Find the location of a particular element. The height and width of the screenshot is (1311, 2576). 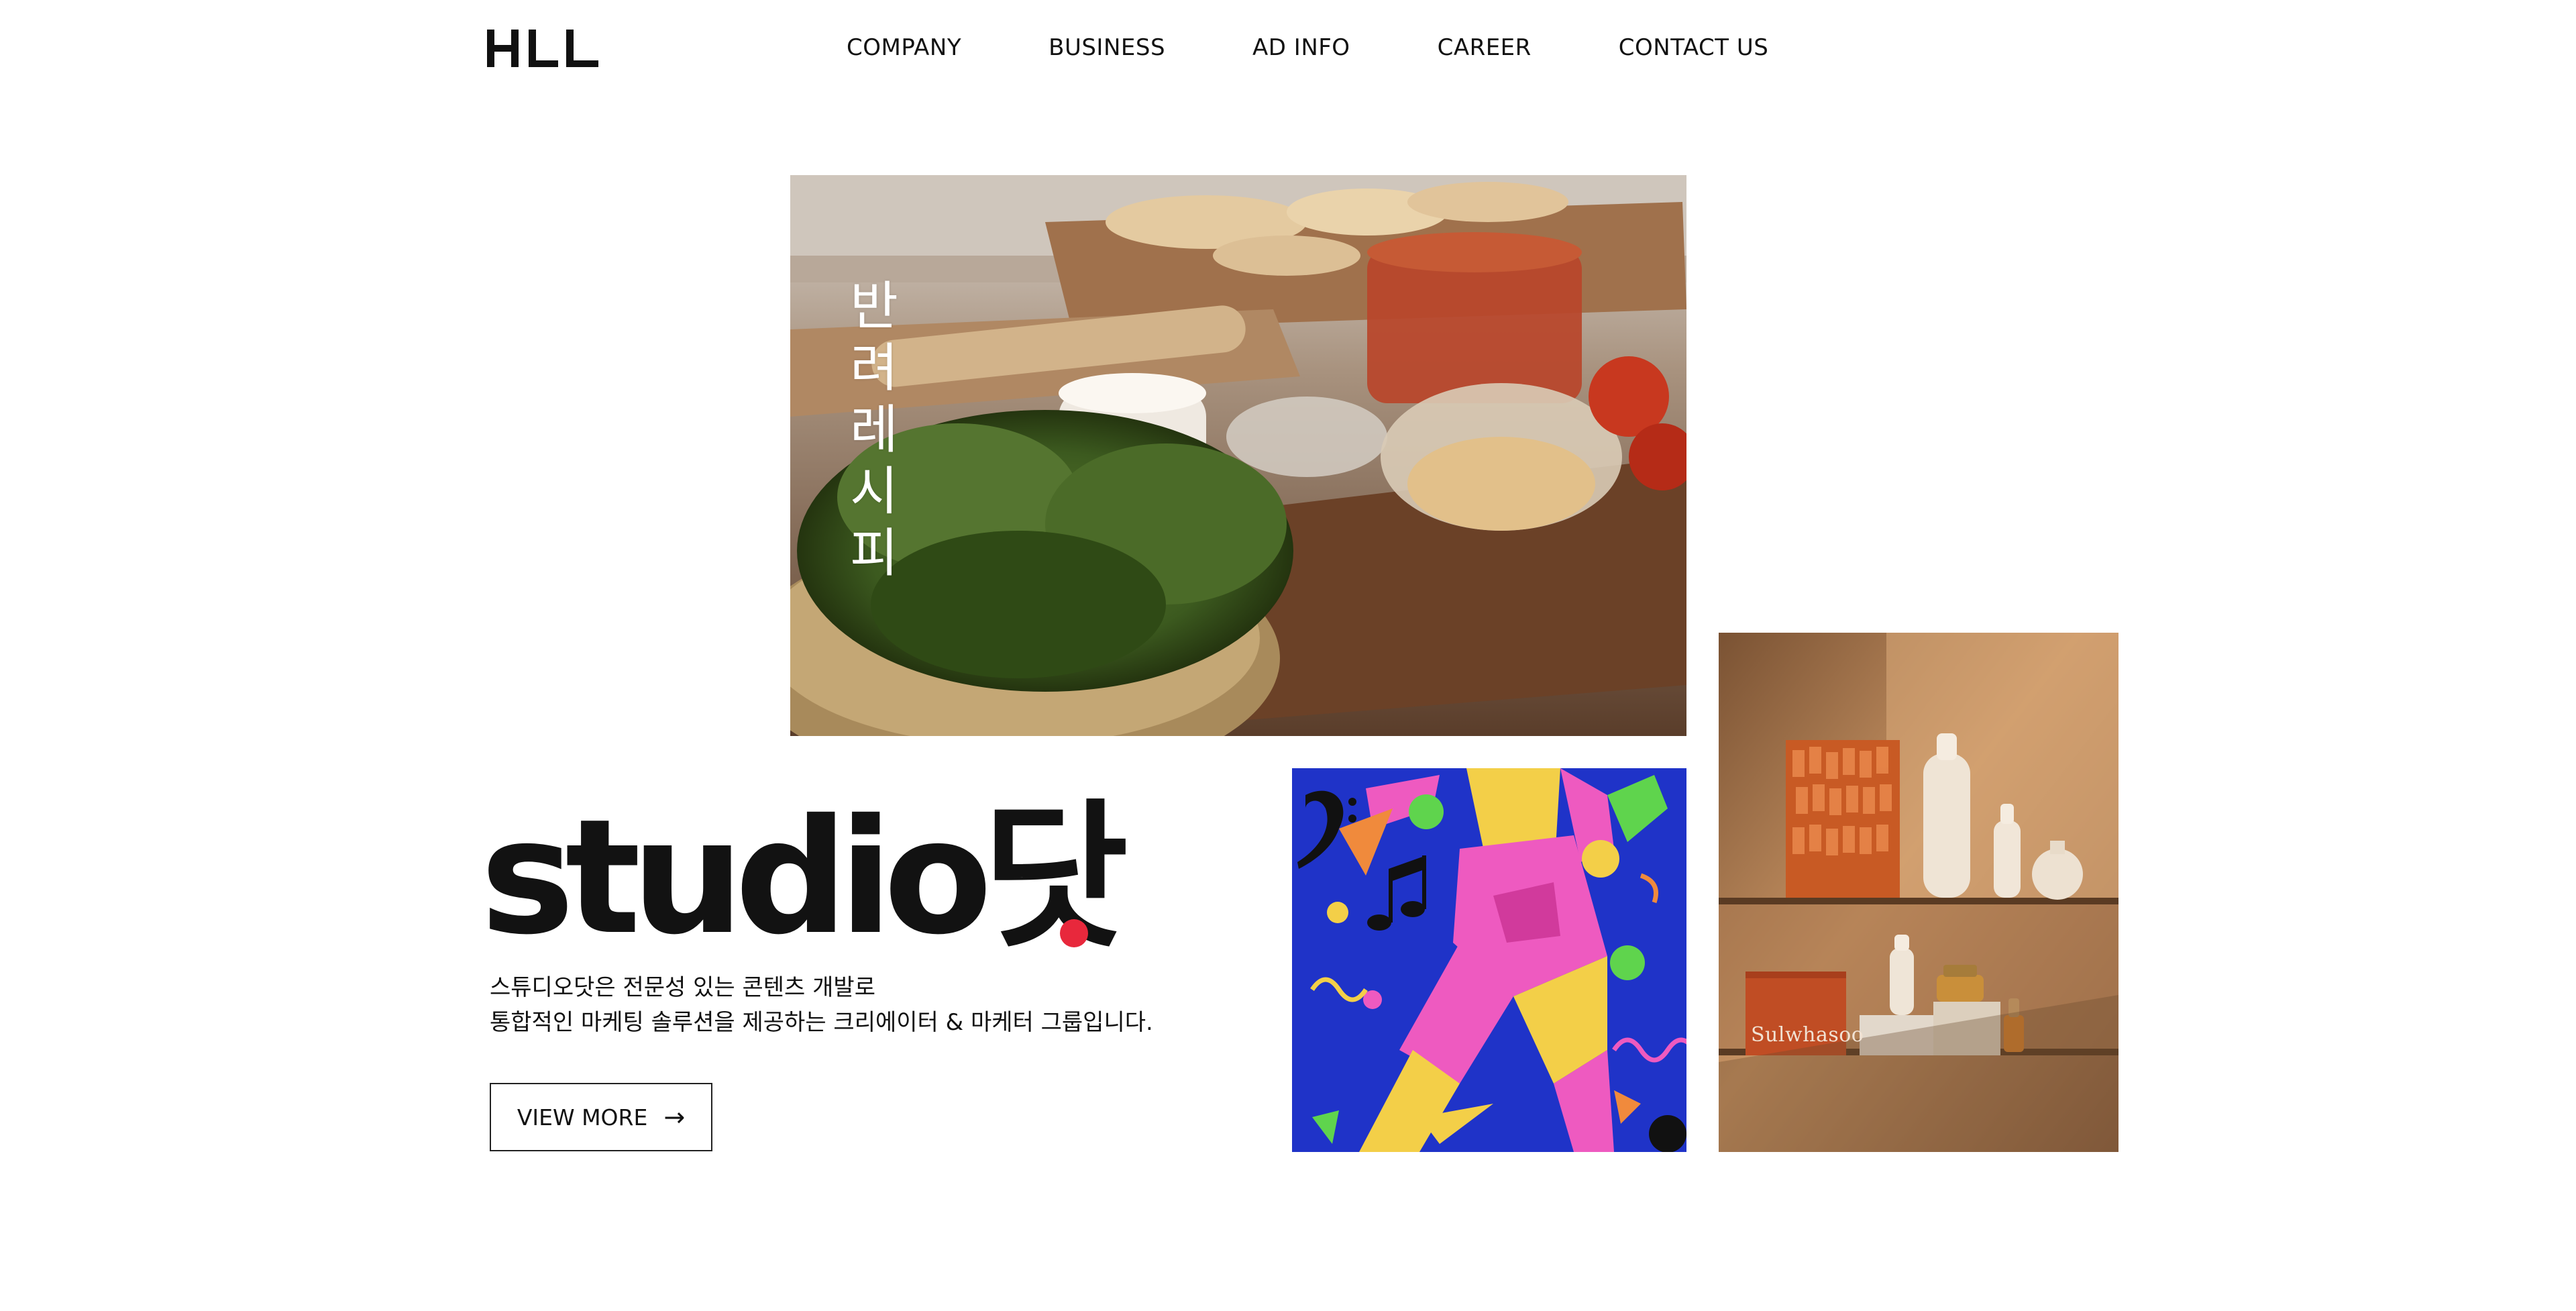

nav-item-ad-info: AD INFO is located at coordinates (1301, 47).